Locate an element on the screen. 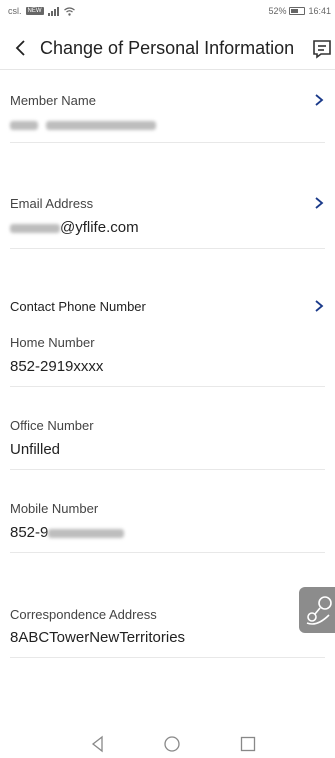 This screenshot has width=335, height=758. office-number-row: Office Number Unfilled is located at coordinates (167, 428).